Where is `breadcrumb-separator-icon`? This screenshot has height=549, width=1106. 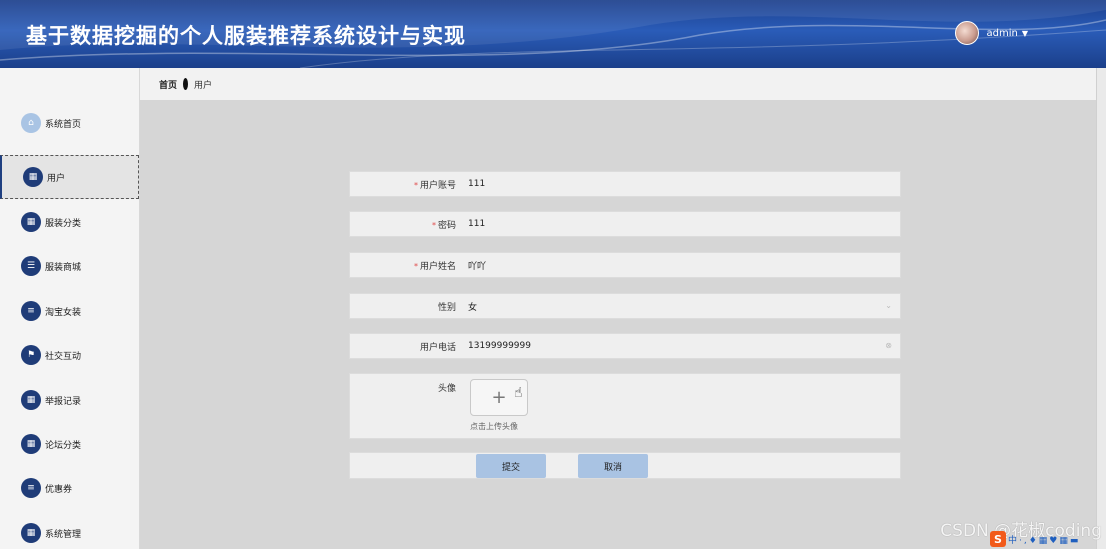
breadcrumb-separator-icon is located at coordinates (186, 84).